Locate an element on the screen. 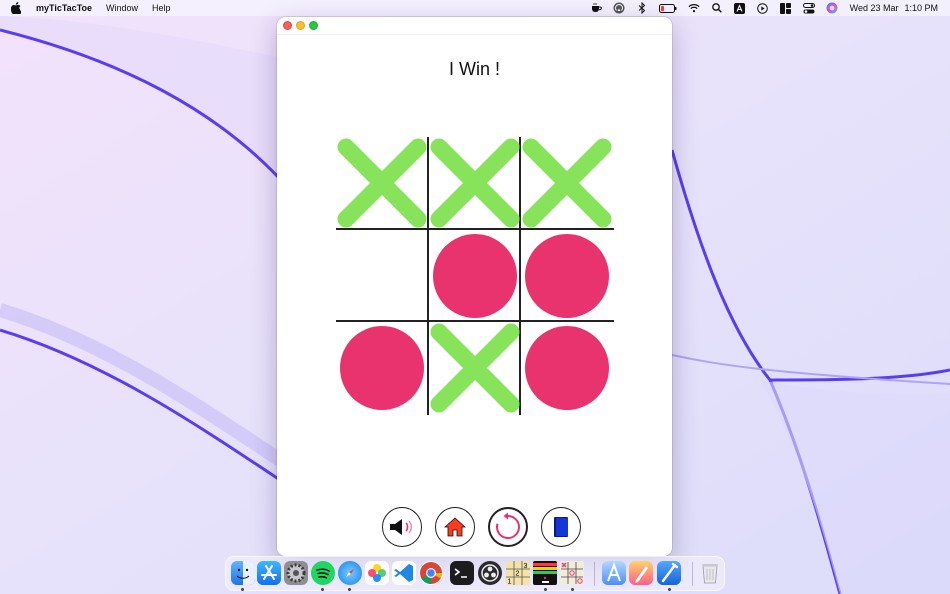 Image resolution: width=950 pixels, height=594 pixels. home-icon is located at coordinates (455, 527).